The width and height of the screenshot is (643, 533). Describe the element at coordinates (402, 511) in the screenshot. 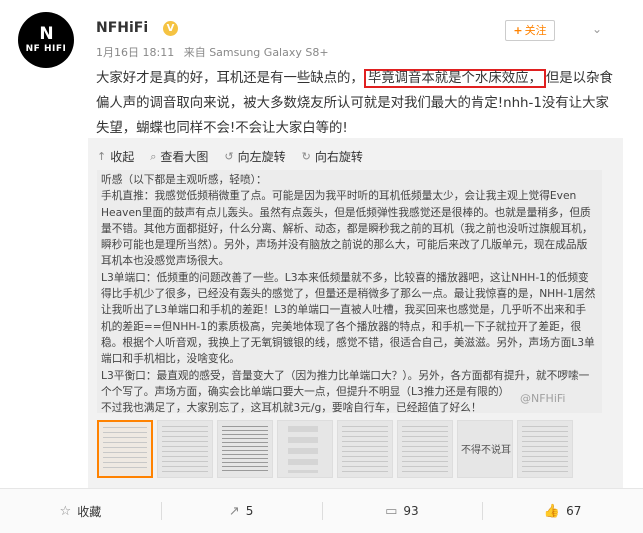

I see `comment-button: ▭ 93` at that location.